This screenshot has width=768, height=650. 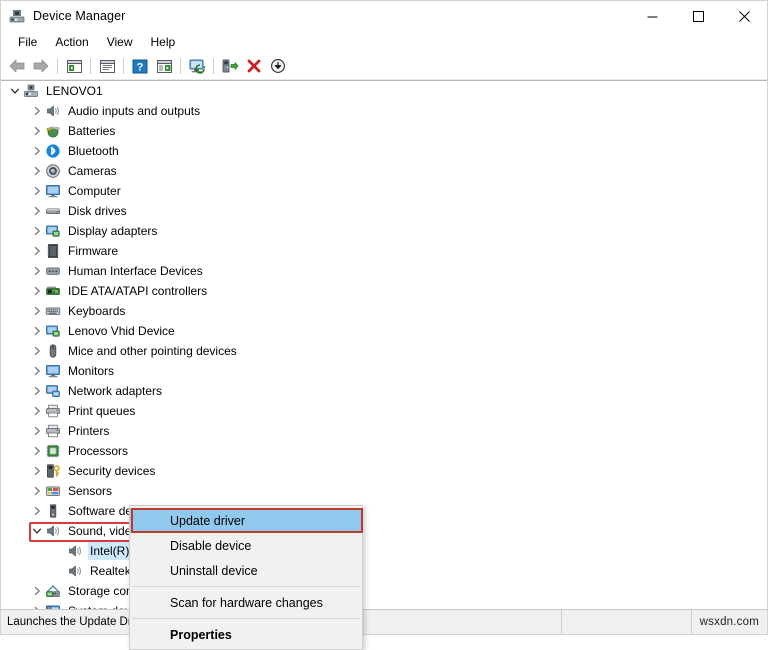 What do you see at coordinates (254, 66) in the screenshot?
I see `uninstall-device-icon` at bounding box center [254, 66].